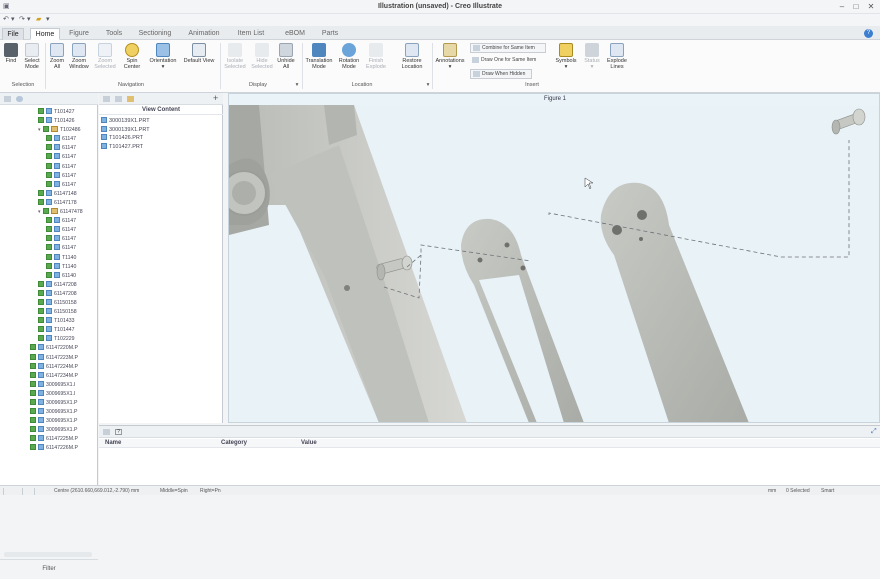  Describe the element at coordinates (827, 491) in the screenshot. I see `selection-filter: Smart` at that location.